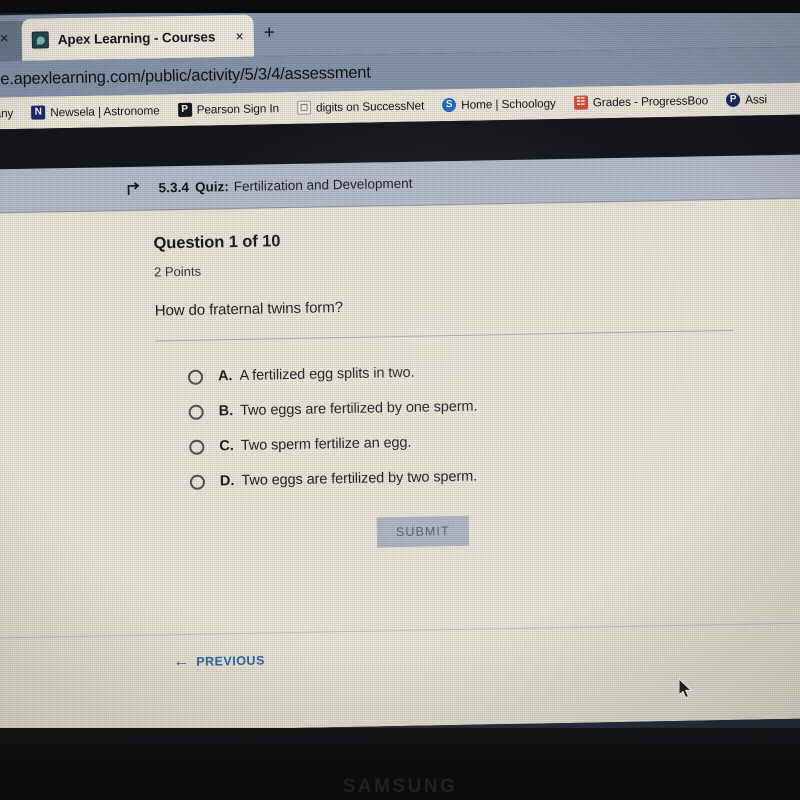  What do you see at coordinates (197, 482) in the screenshot?
I see `radio-button-d` at bounding box center [197, 482].